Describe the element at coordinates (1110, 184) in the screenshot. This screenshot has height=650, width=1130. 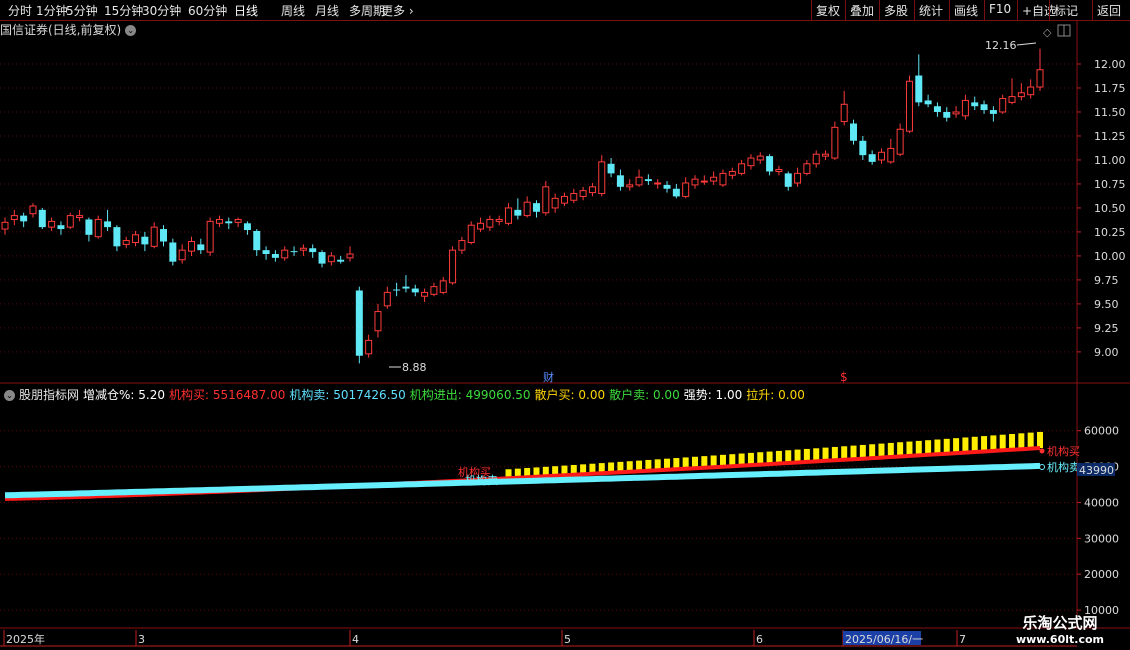
I see `price-tick-5: 10.75` at that location.